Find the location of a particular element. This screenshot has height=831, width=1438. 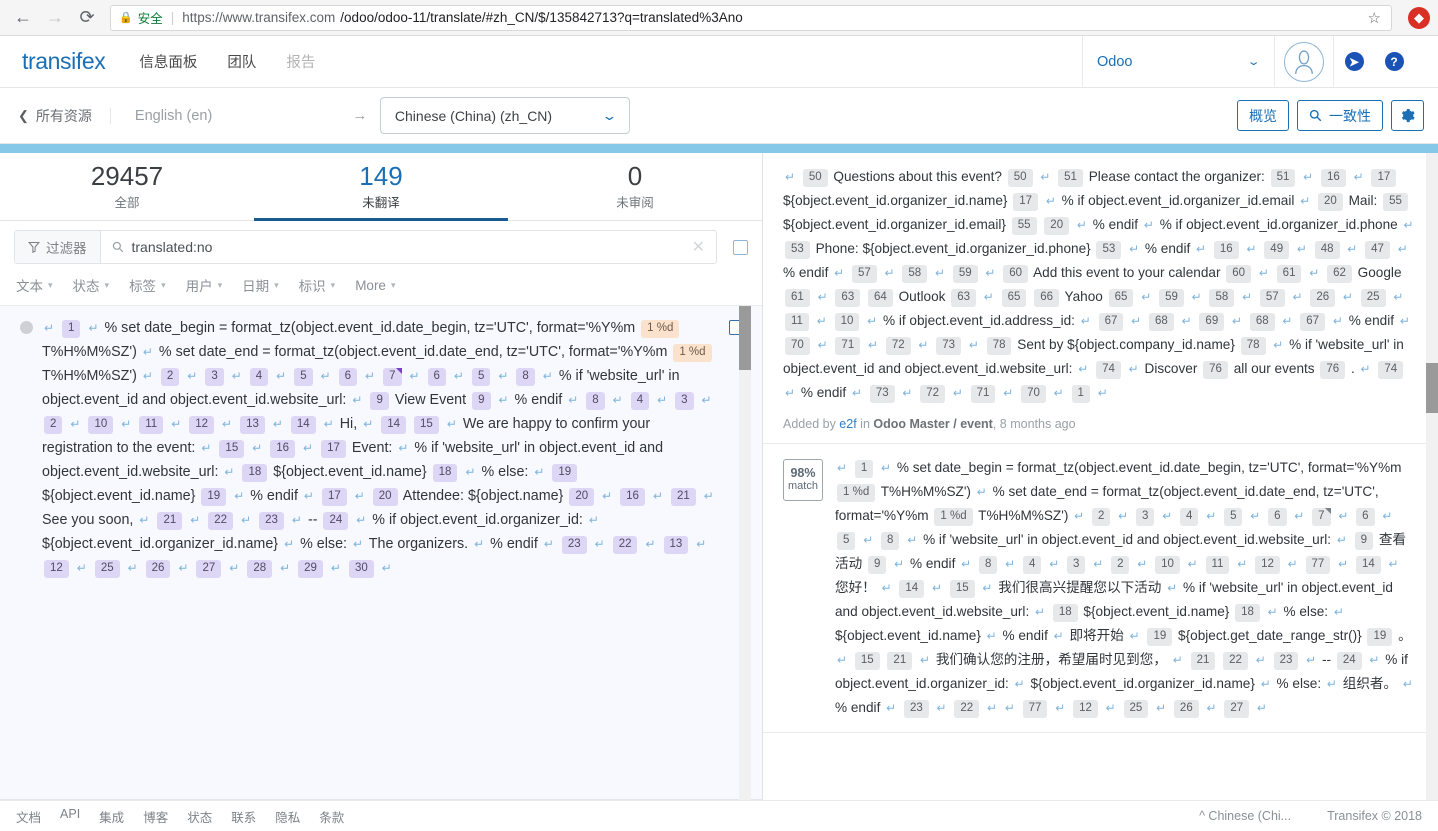

placeholder-tag: 12 is located at coordinates (56, 569).